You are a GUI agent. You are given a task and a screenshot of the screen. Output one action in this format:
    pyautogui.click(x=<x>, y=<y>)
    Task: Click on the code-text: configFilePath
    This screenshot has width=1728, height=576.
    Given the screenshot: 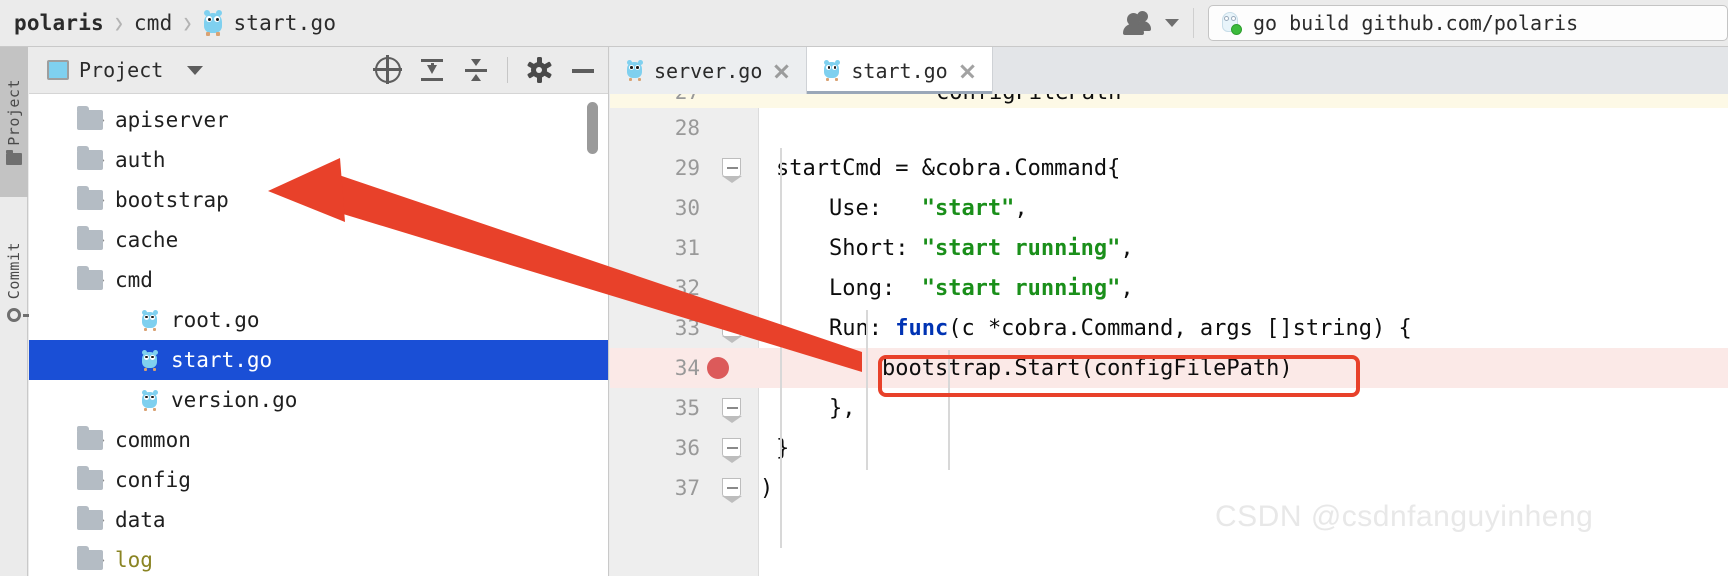 What is the action you would take?
    pyautogui.click(x=1028, y=99)
    